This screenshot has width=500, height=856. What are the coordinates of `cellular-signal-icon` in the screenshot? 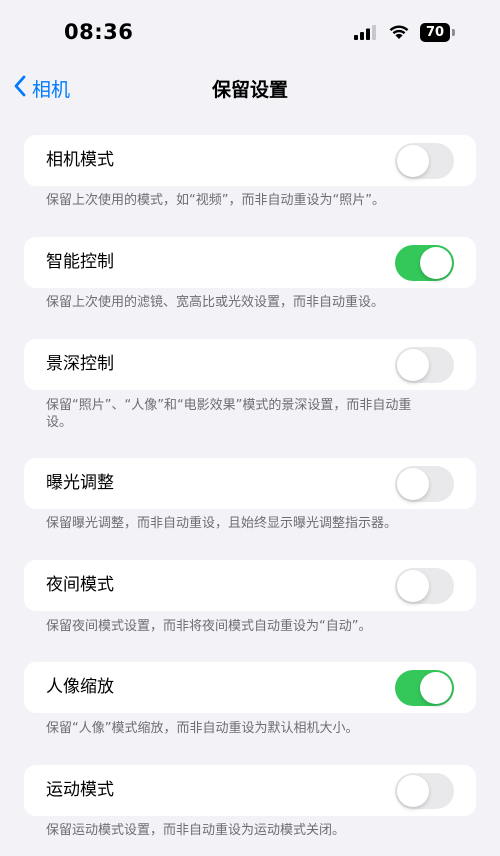 It's located at (365, 34).